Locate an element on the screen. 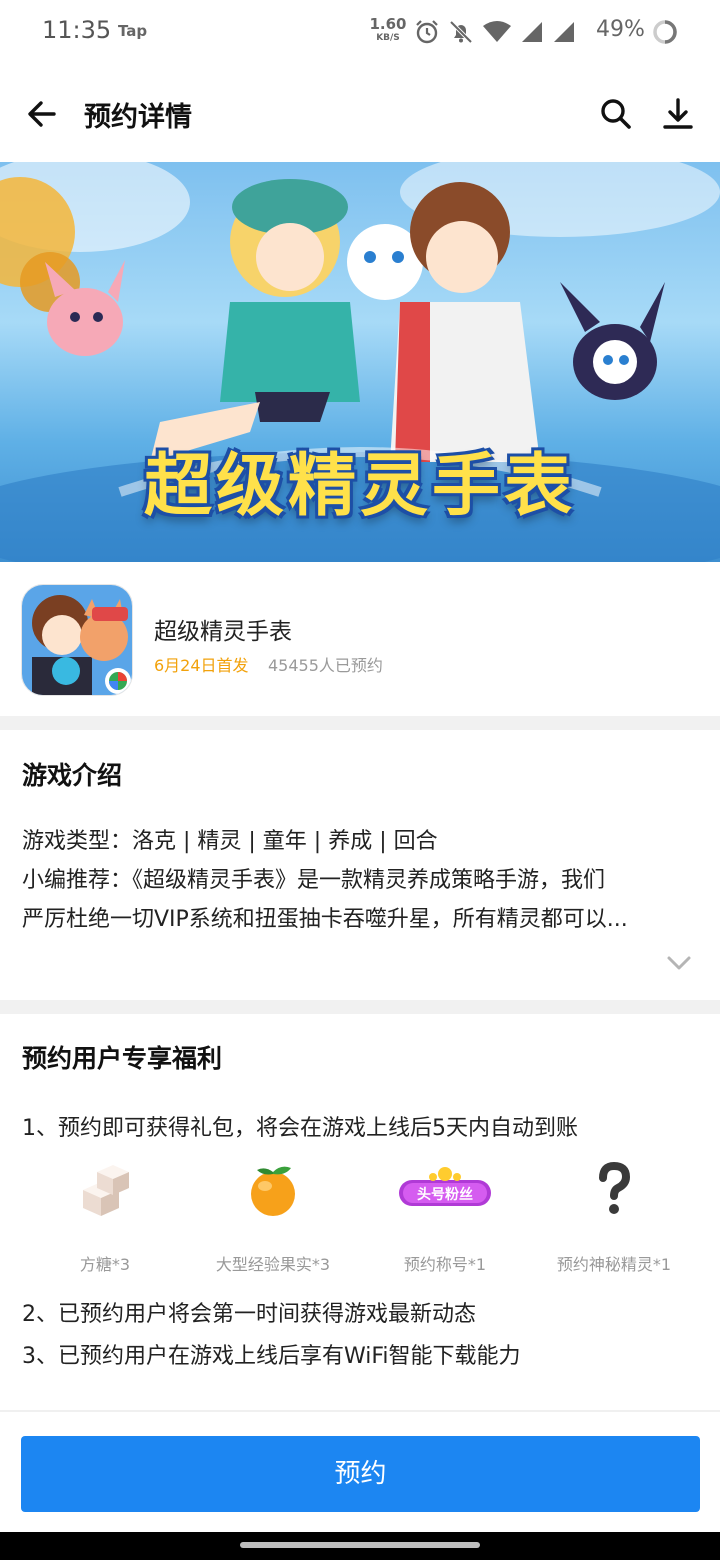  release-date: 6月24日首发 is located at coordinates (201, 665).